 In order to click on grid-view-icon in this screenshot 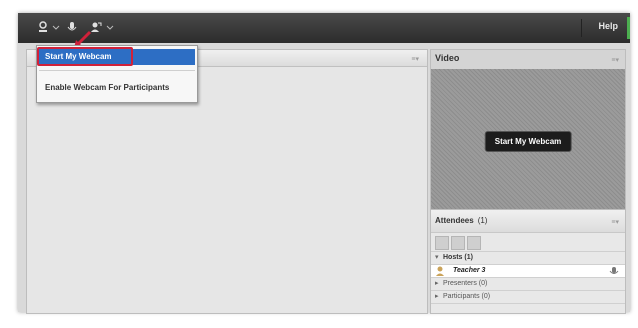, I will do `click(458, 243)`.